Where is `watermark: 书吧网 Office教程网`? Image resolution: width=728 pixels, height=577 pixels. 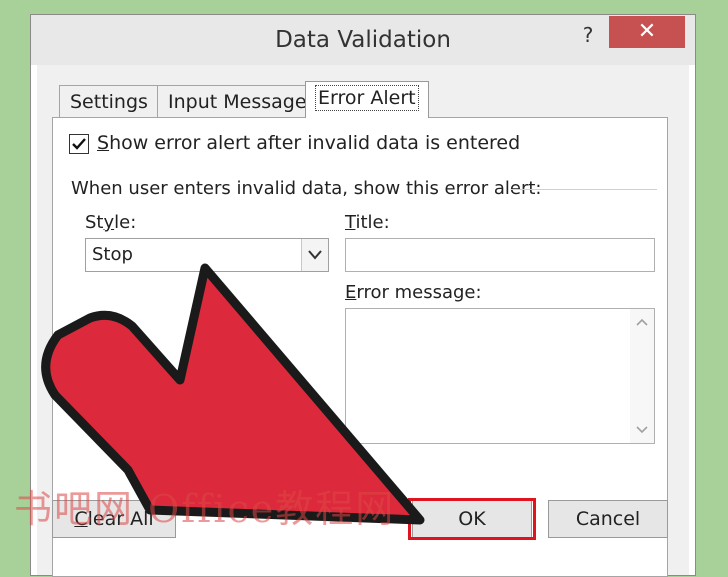 watermark: 书吧网 Office教程网 is located at coordinates (205, 509).